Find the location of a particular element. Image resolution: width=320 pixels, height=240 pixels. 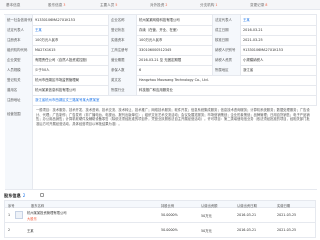

info-value: 浙江省 is located at coordinates (279, 70).